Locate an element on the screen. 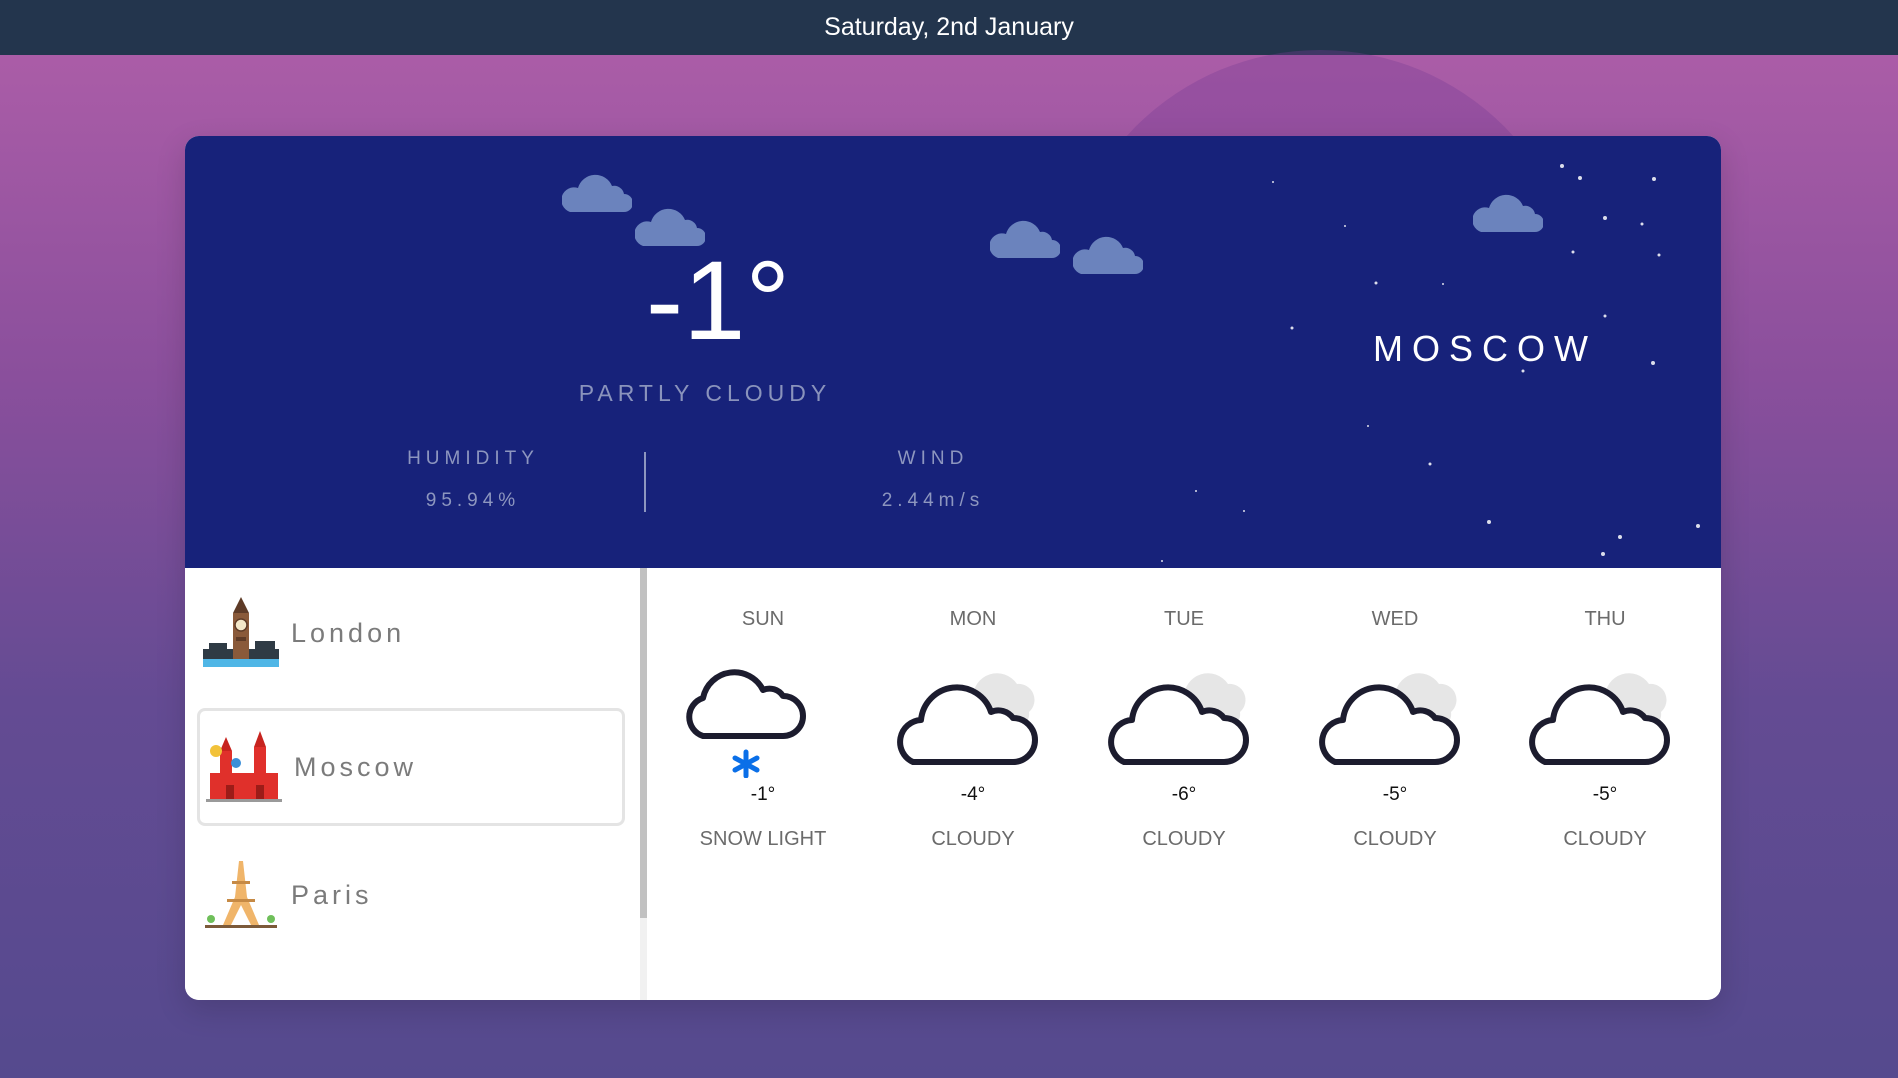 This screenshot has width=1898, height=1078. forecast-temperature: -4° is located at coordinates (973, 794).